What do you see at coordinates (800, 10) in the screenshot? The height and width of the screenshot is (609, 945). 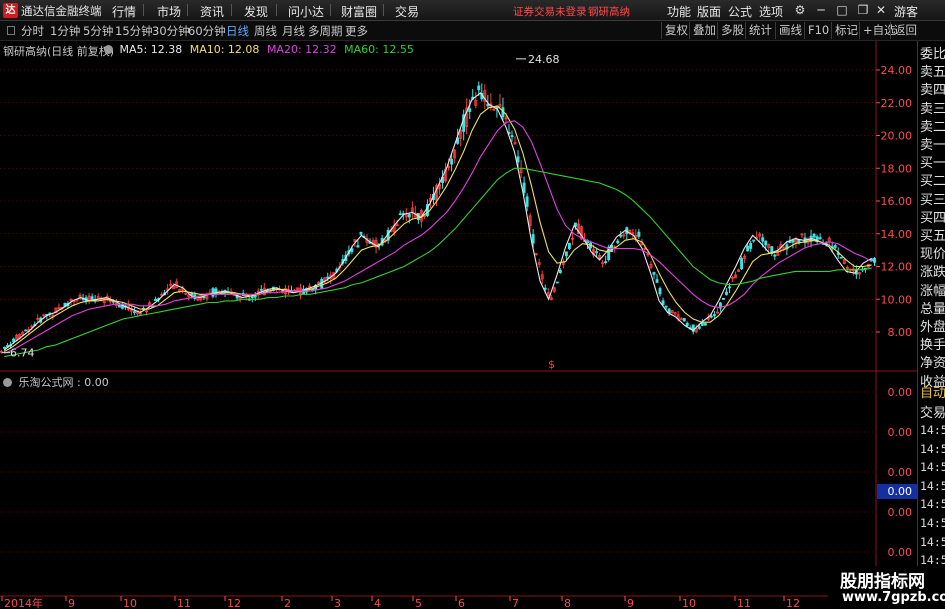 I see `settings-icon: ⚙` at bounding box center [800, 10].